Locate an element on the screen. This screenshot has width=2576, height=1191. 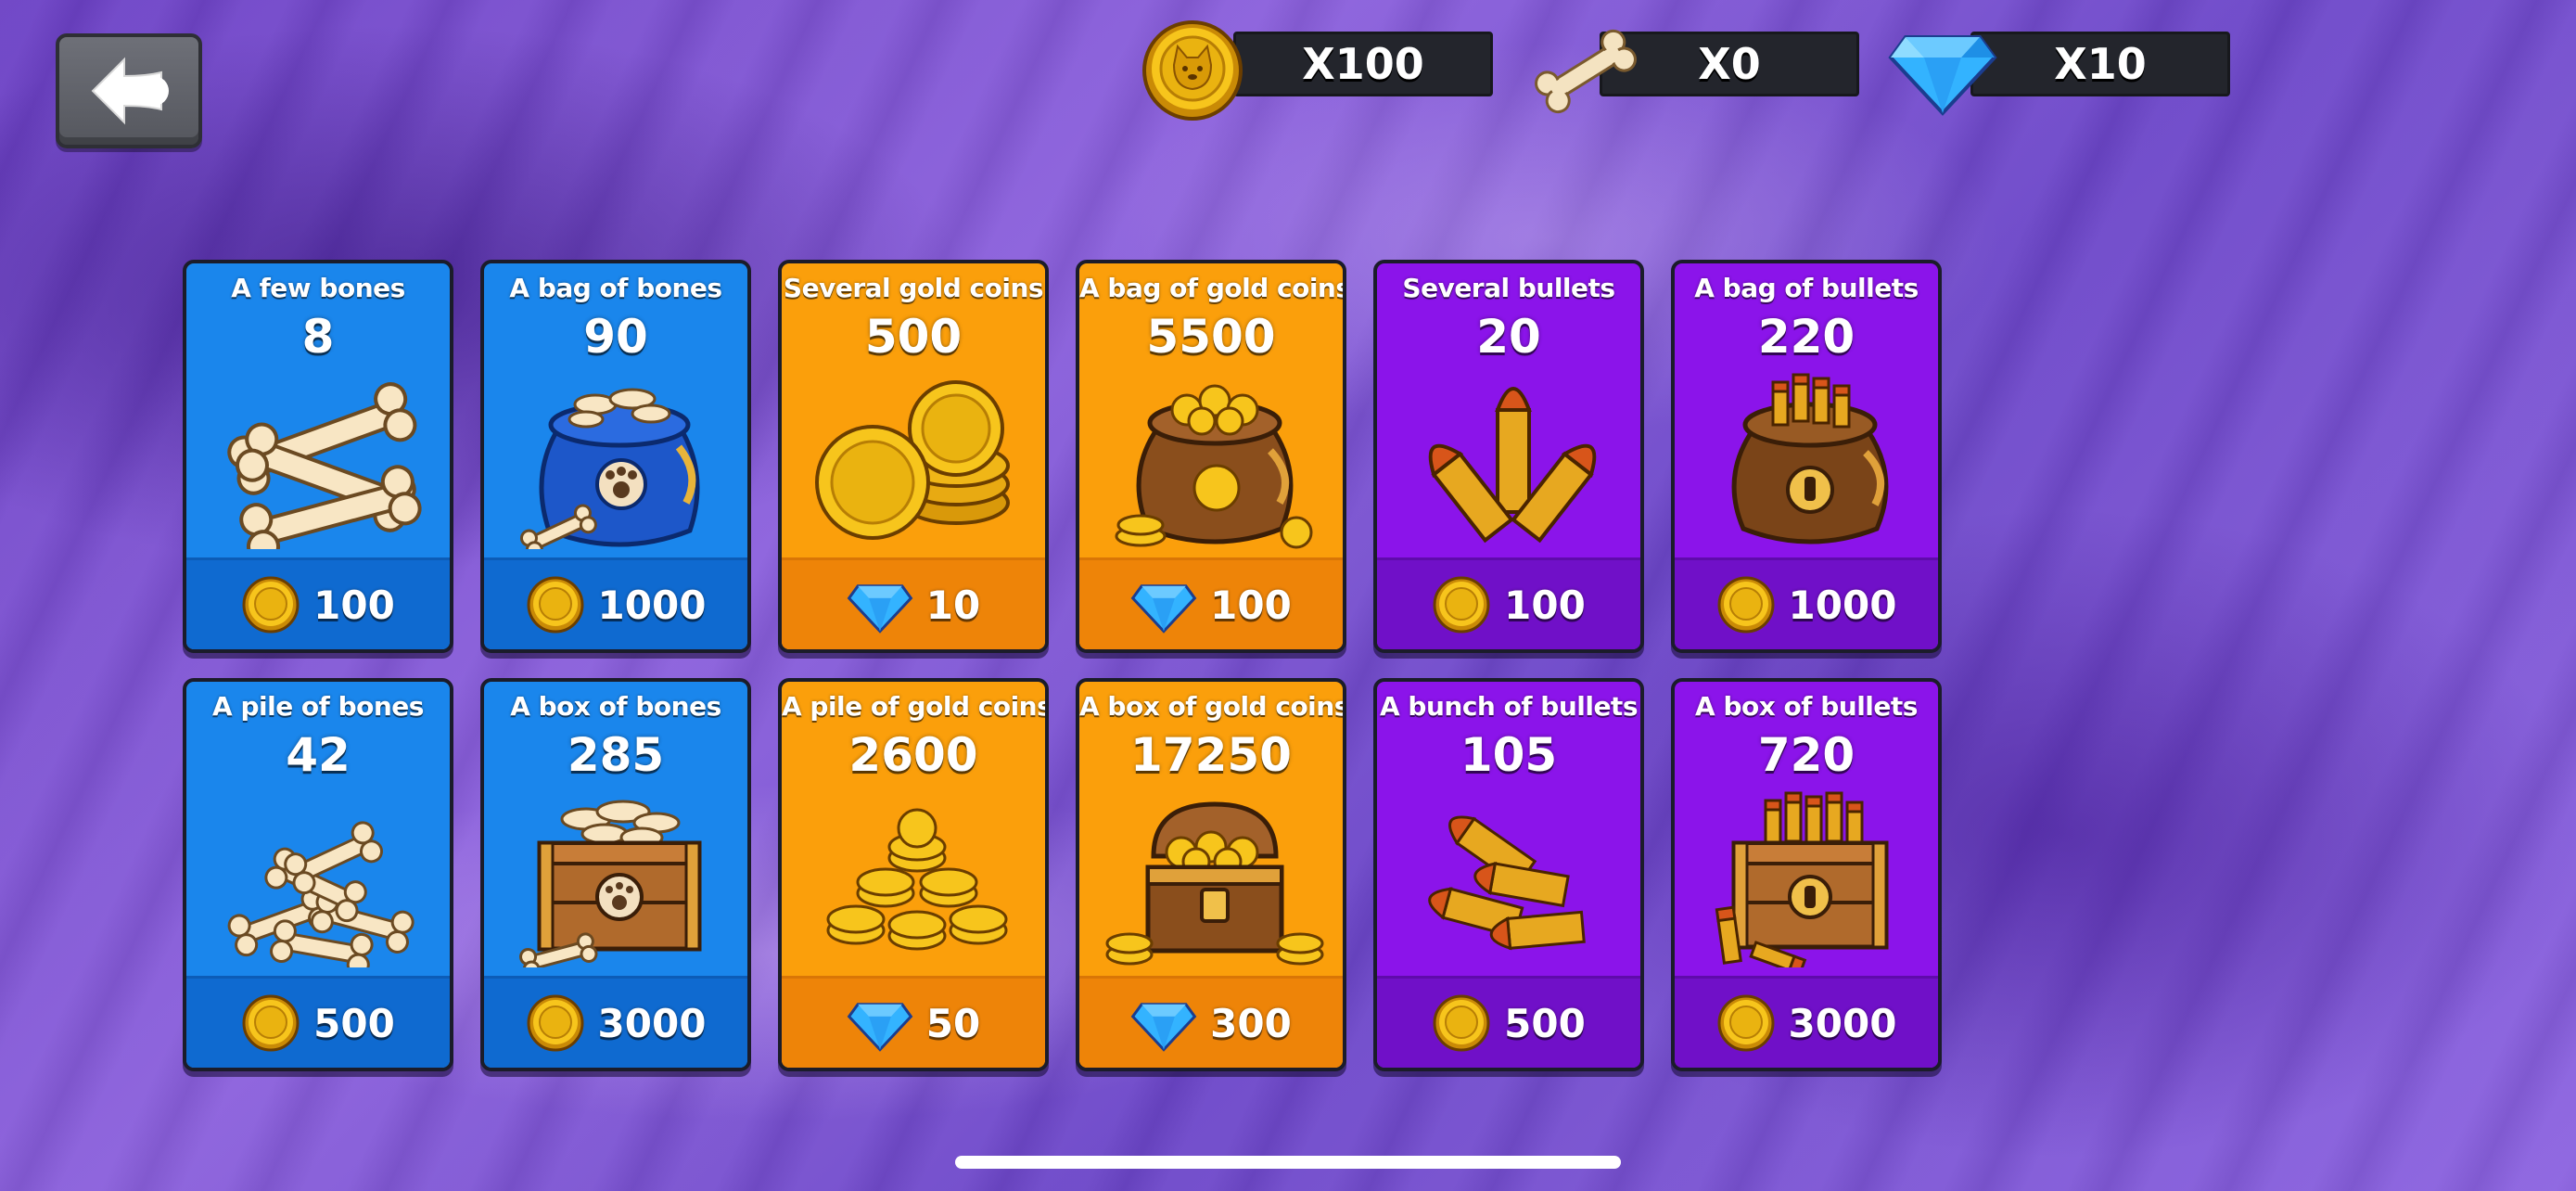
bullet-bunch-icon is located at coordinates (1507, 883).